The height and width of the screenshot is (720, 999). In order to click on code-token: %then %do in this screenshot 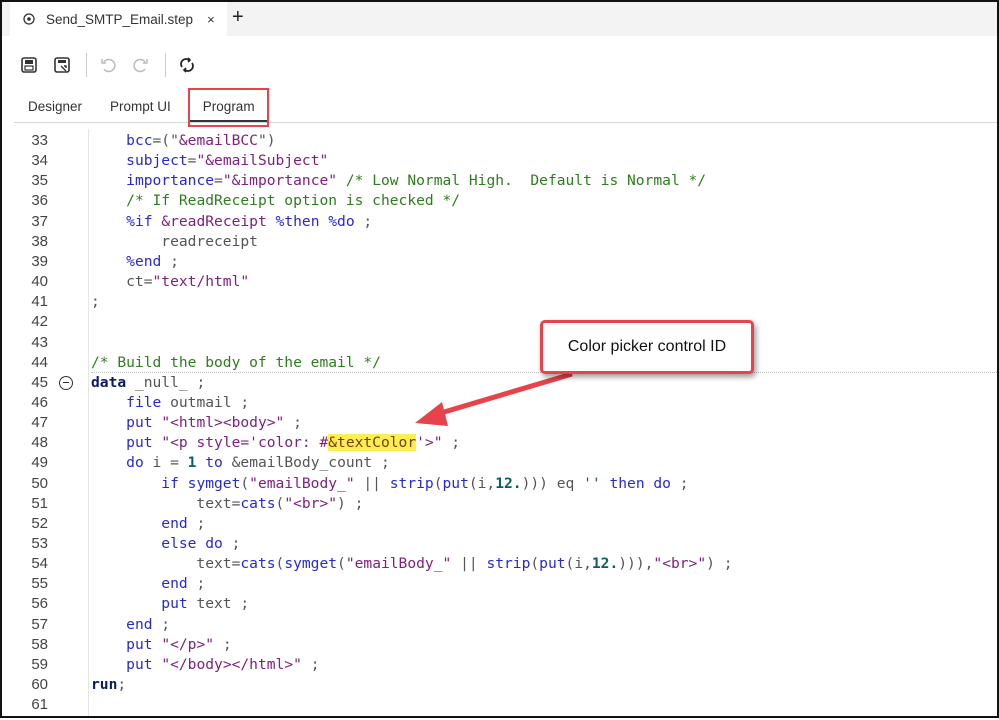, I will do `click(315, 221)`.